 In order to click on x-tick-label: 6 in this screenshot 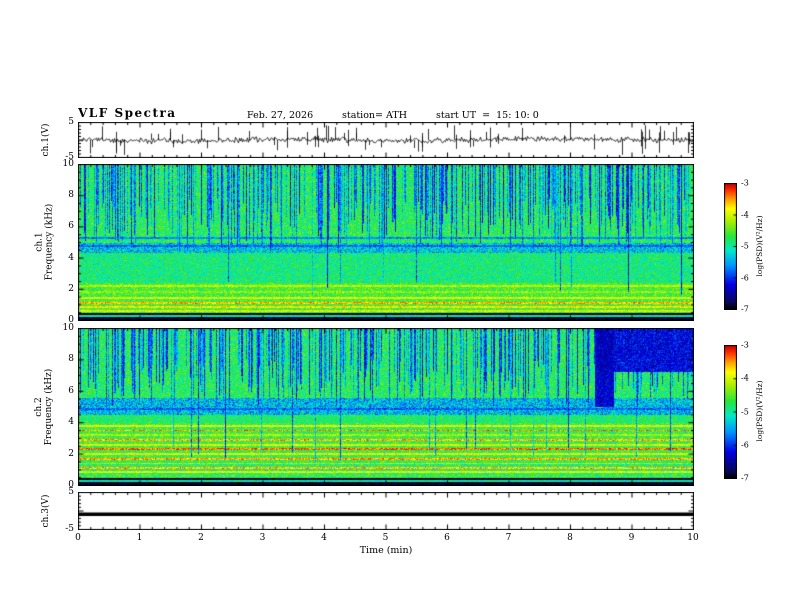, I will do `click(447, 538)`.